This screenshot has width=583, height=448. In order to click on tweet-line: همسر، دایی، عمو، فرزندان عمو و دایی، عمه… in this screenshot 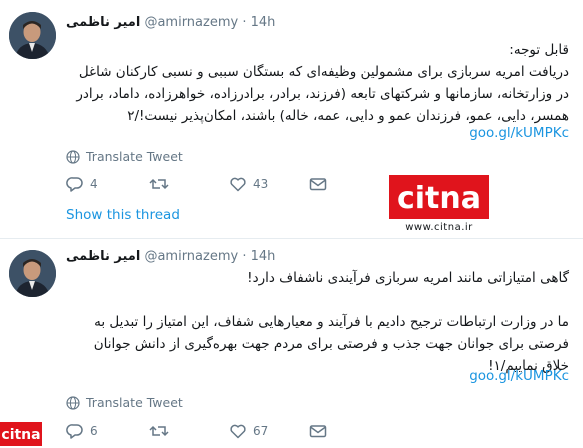, I will do `click(348, 116)`.